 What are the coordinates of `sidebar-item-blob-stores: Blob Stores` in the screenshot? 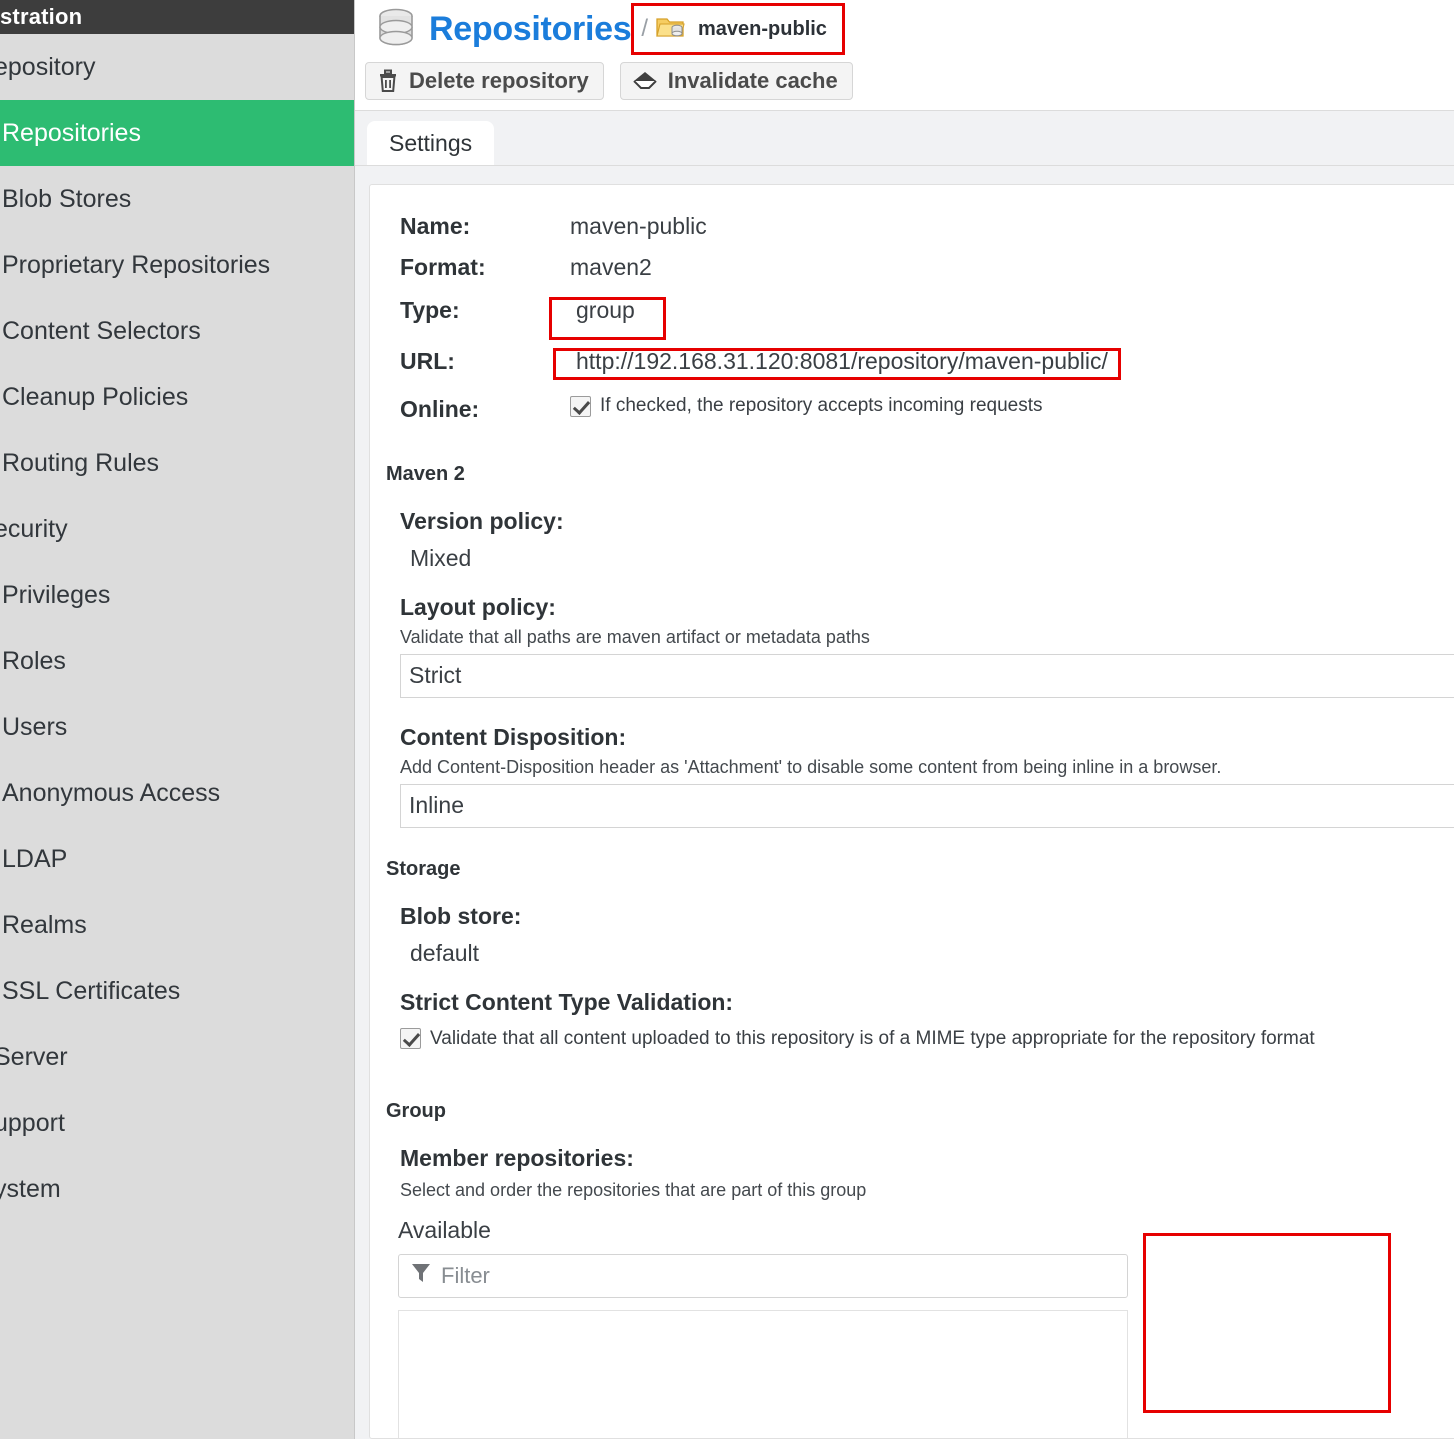 It's located at (177, 199).